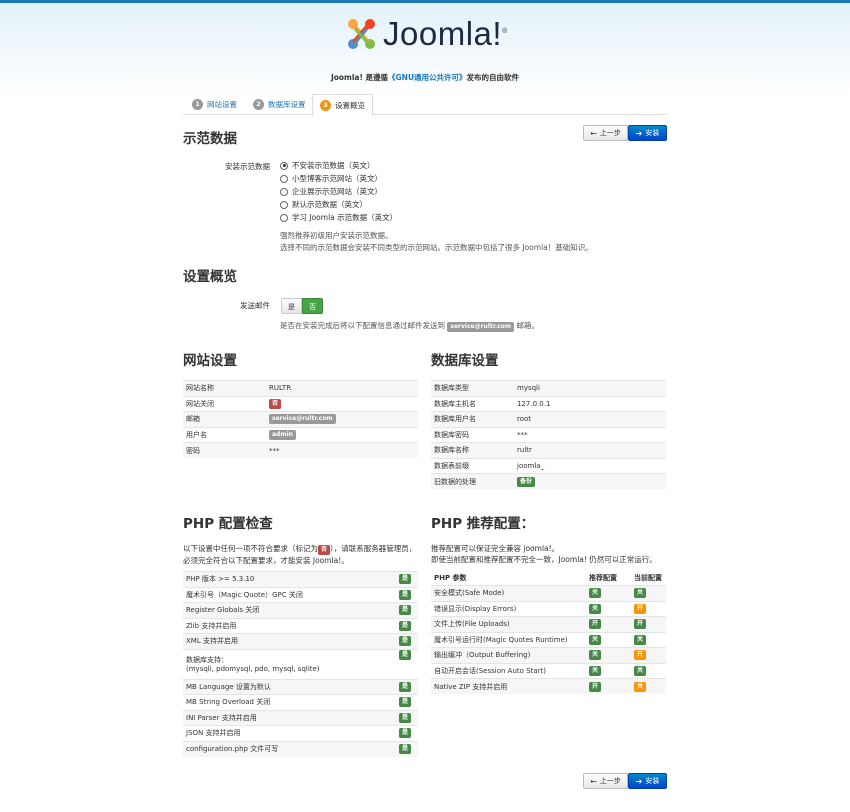 The image size is (850, 812). What do you see at coordinates (211, 625) in the screenshot?
I see `check-label: Zlib 支持并启用` at bounding box center [211, 625].